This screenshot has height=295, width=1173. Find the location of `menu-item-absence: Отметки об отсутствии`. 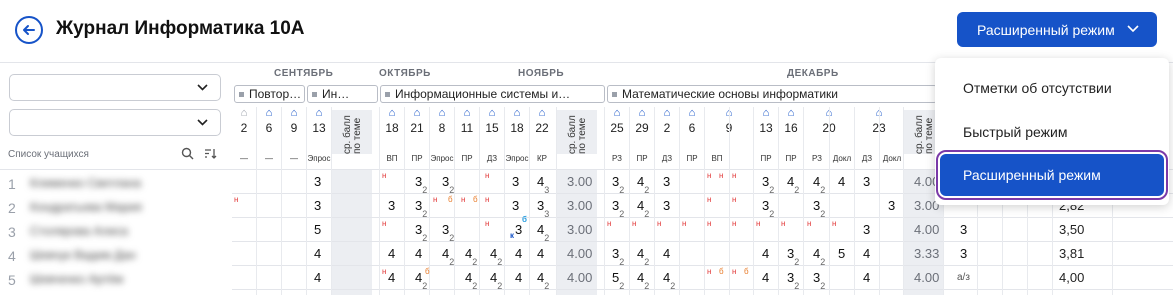

menu-item-absence: Отметки об отсутствии is located at coordinates (1052, 88).